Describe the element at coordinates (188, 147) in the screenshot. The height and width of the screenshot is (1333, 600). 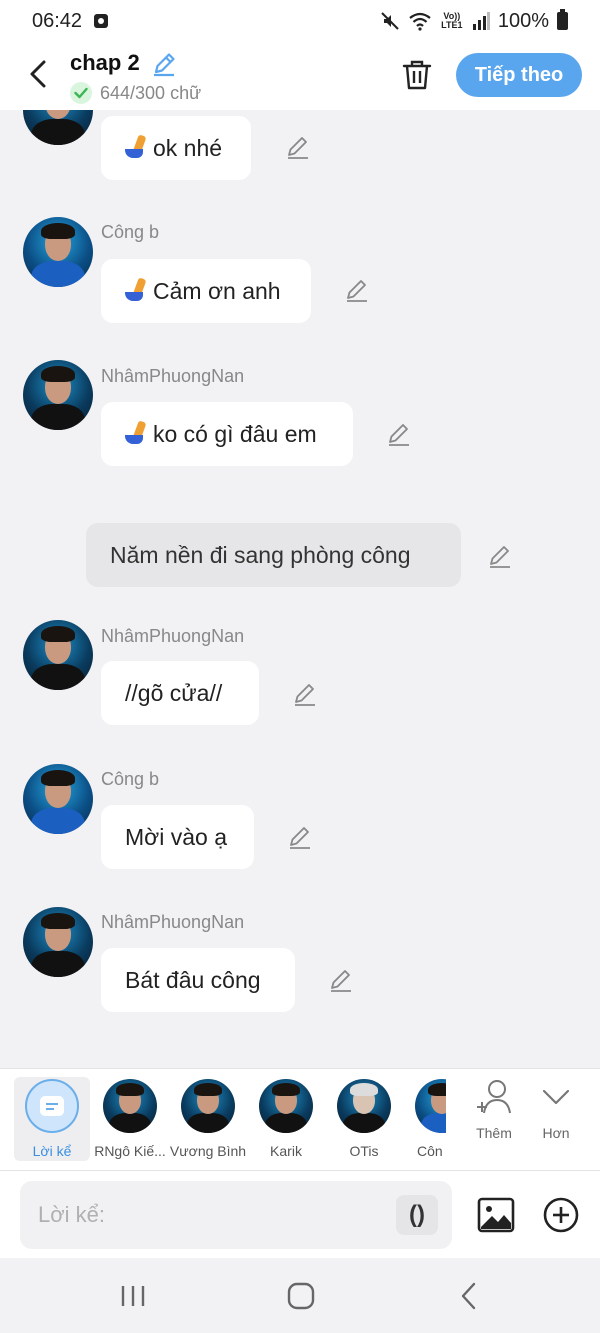
I see `message-text: ok nhé` at that location.